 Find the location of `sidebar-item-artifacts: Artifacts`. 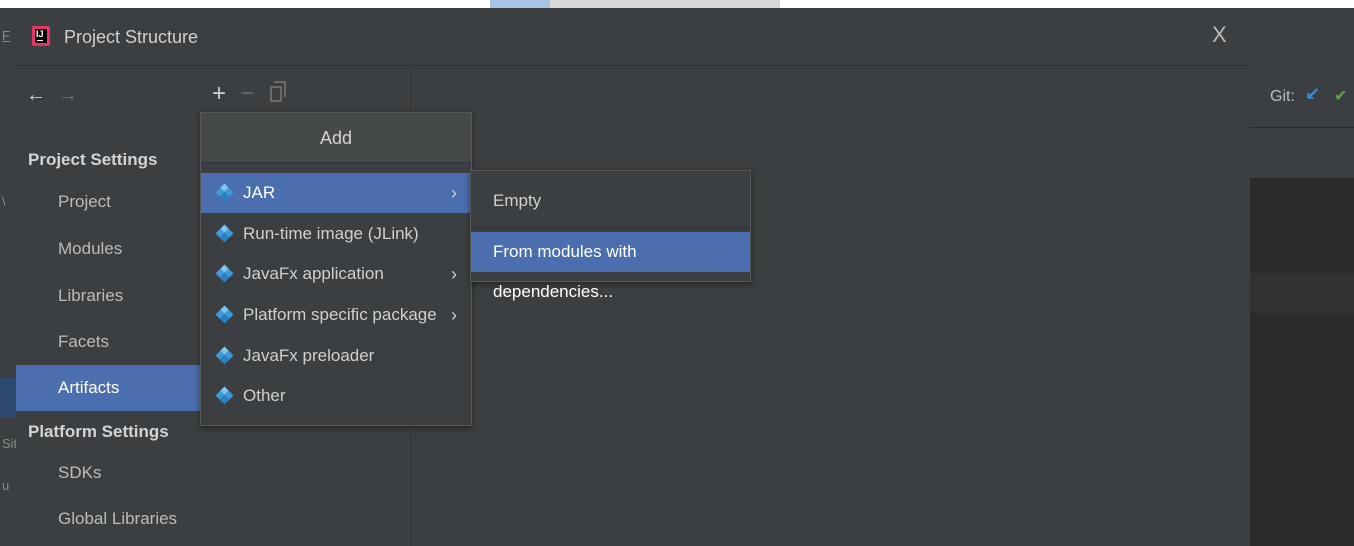

sidebar-item-artifacts: Artifacts is located at coordinates (108, 388).